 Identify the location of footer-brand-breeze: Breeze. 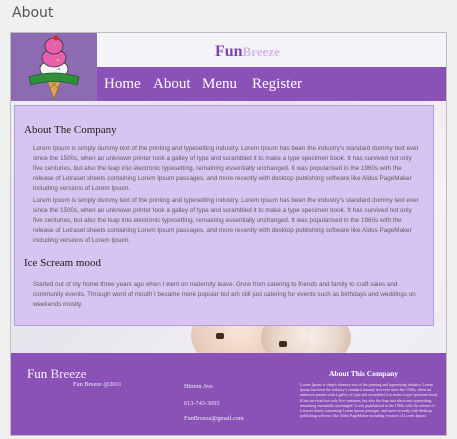
(68, 373).